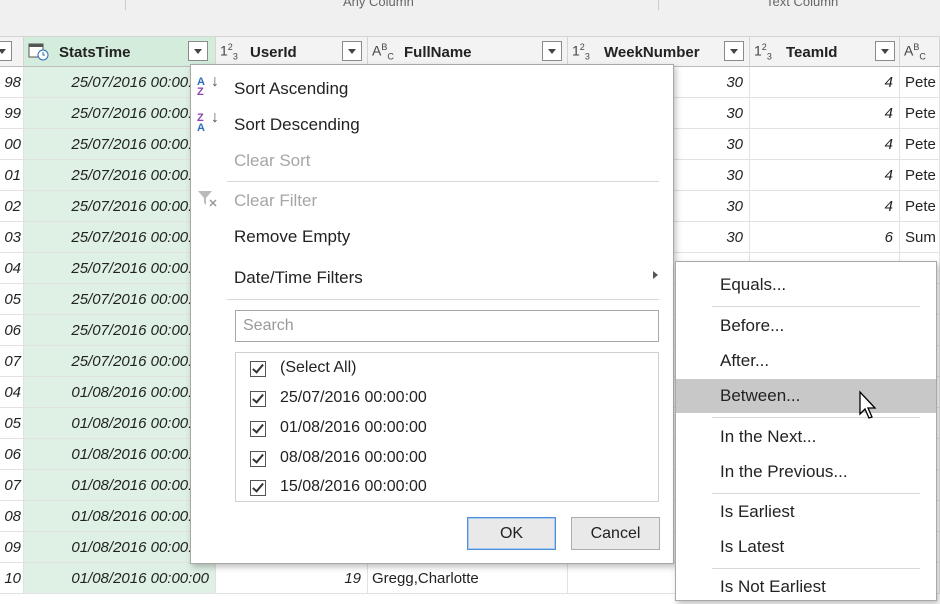  I want to click on table-cell-idx: 98, so click(12, 82).